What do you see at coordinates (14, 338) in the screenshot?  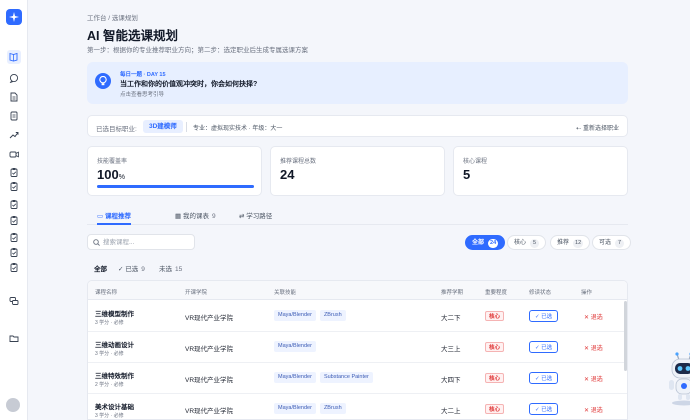 I see `rail-item-folder` at bounding box center [14, 338].